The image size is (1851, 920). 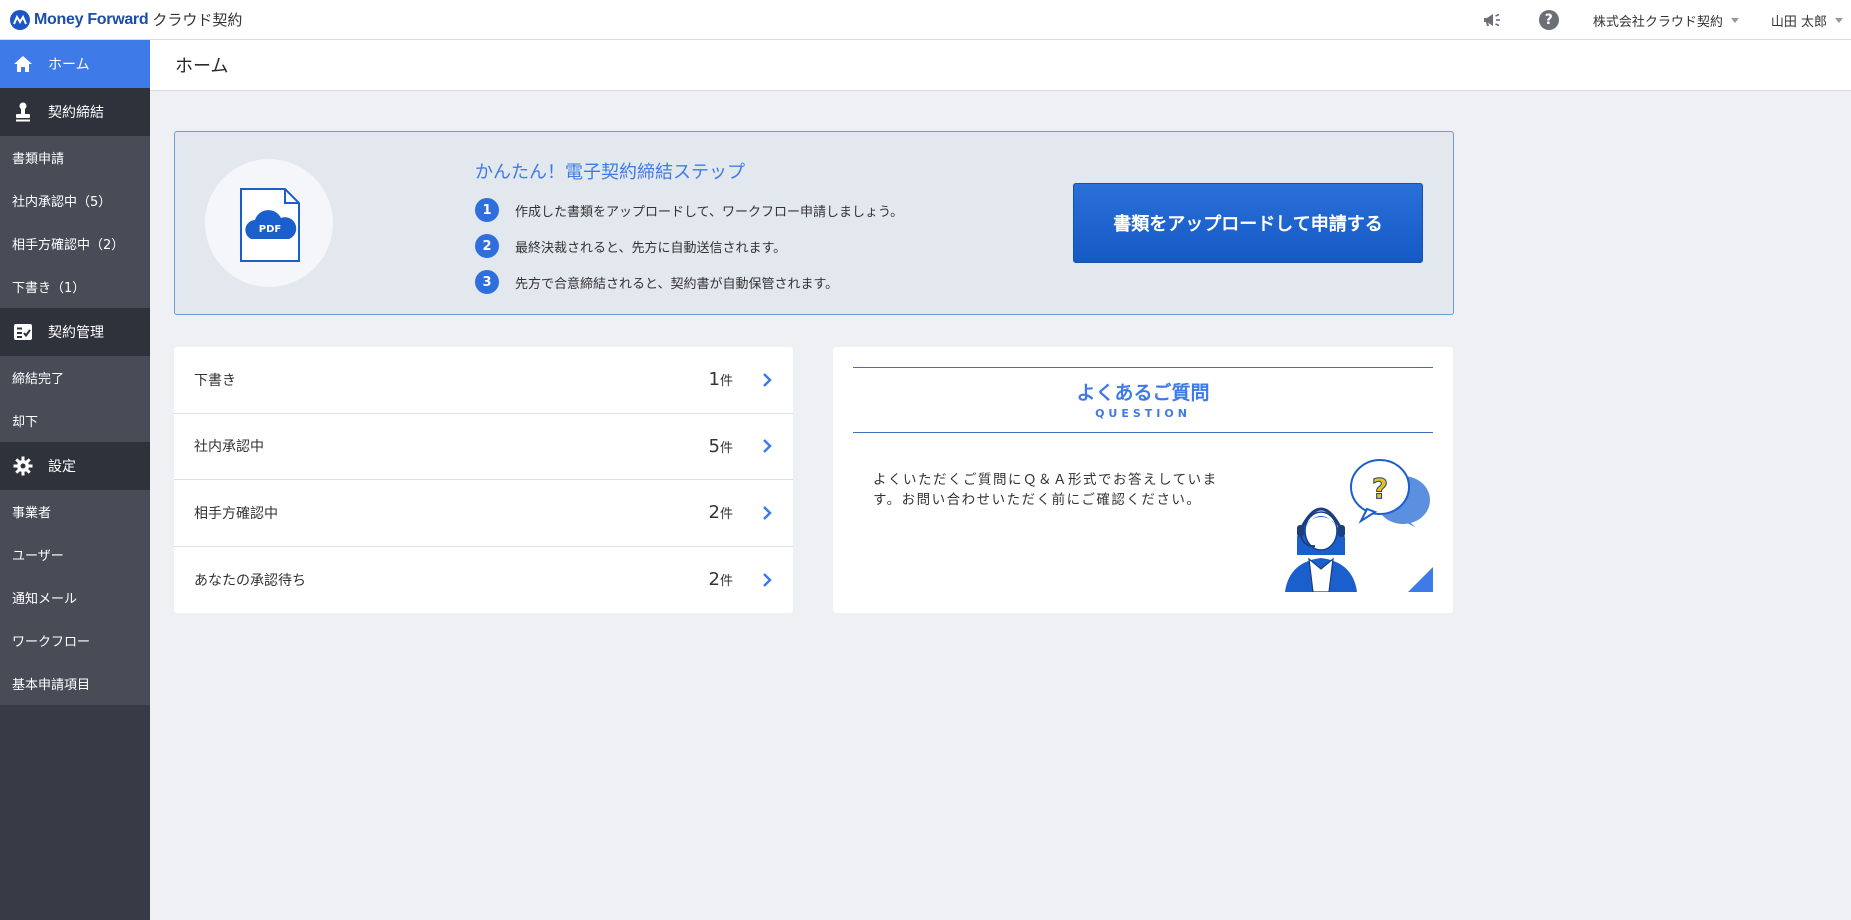 I want to click on page-title: ホーム, so click(x=202, y=66).